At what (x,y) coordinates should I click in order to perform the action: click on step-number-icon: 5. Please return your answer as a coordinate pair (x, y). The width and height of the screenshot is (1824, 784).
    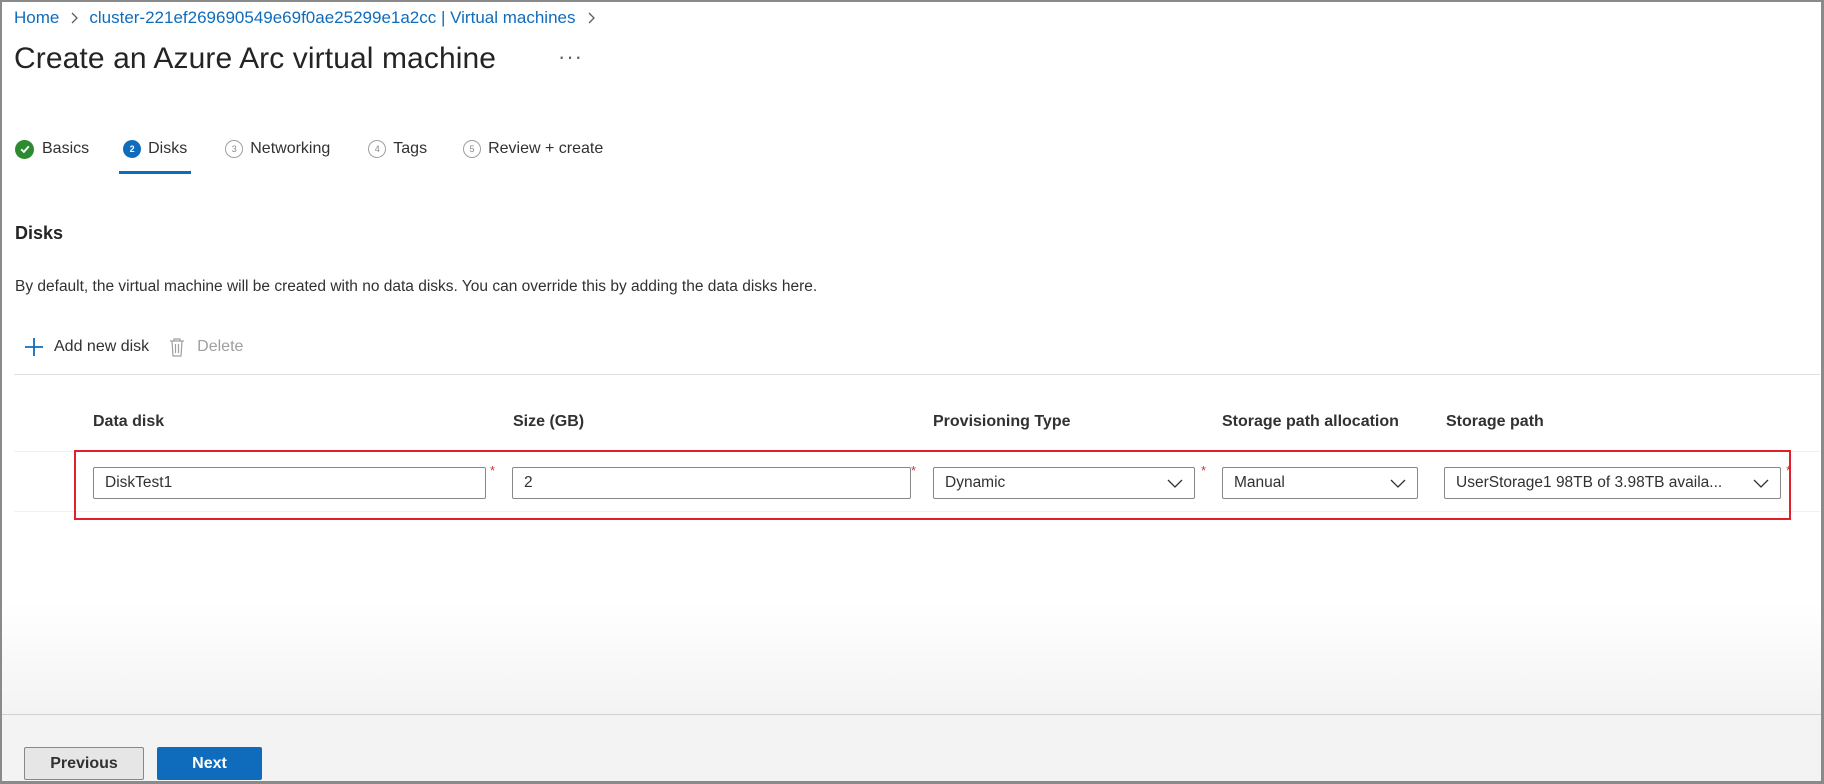
    Looking at the image, I should click on (472, 149).